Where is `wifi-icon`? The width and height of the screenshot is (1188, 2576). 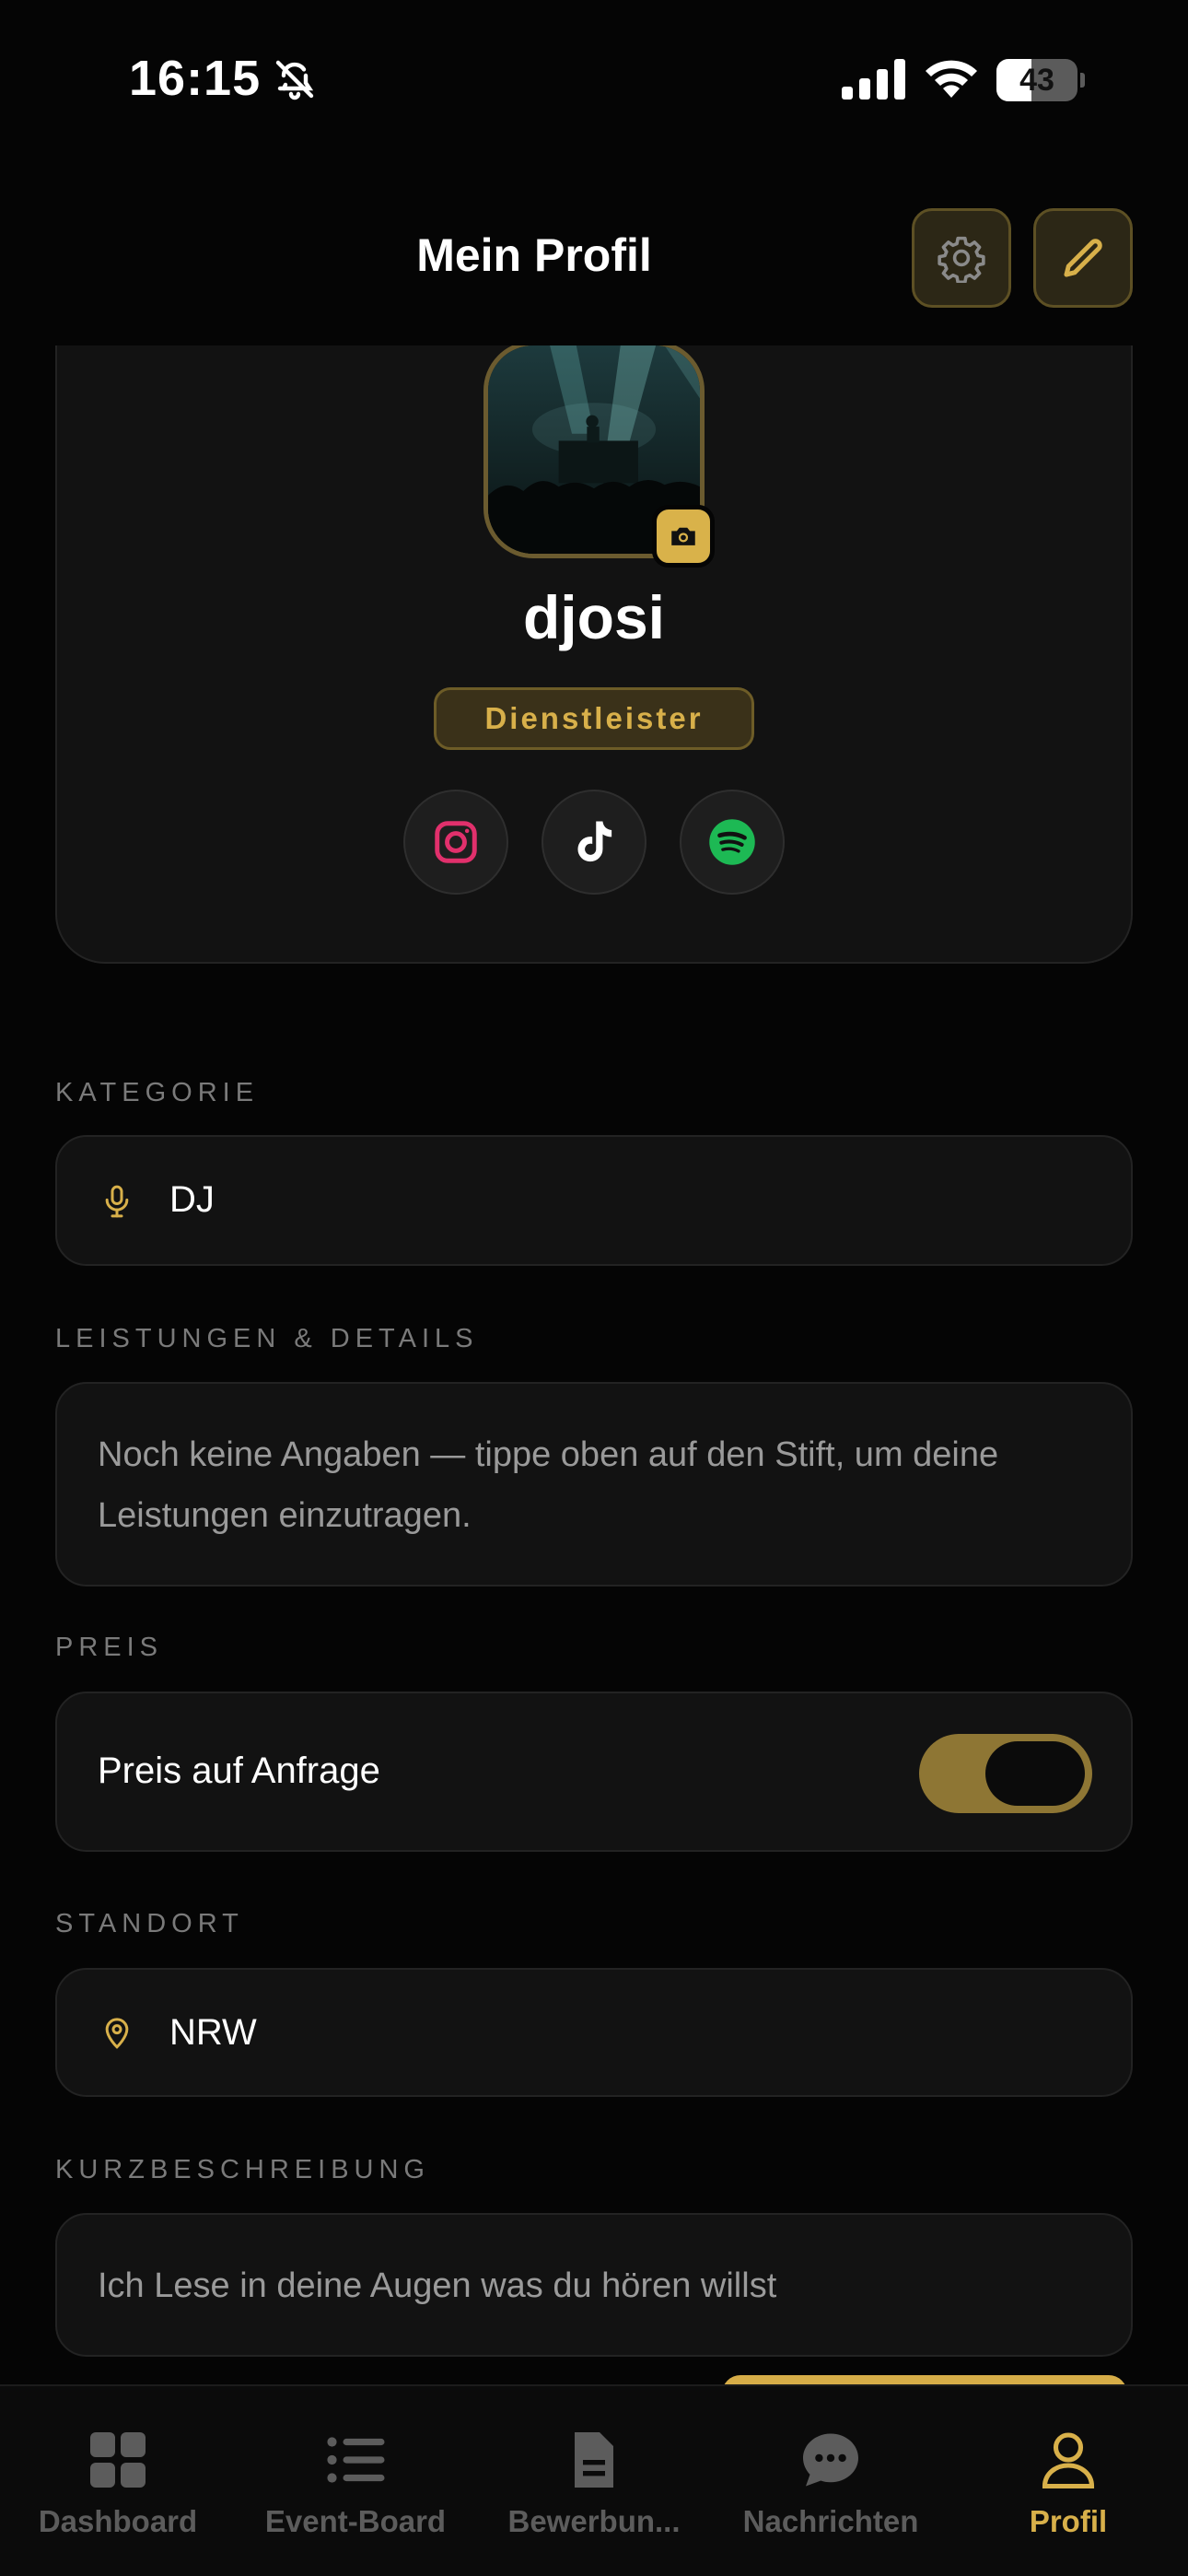
wifi-icon is located at coordinates (951, 79).